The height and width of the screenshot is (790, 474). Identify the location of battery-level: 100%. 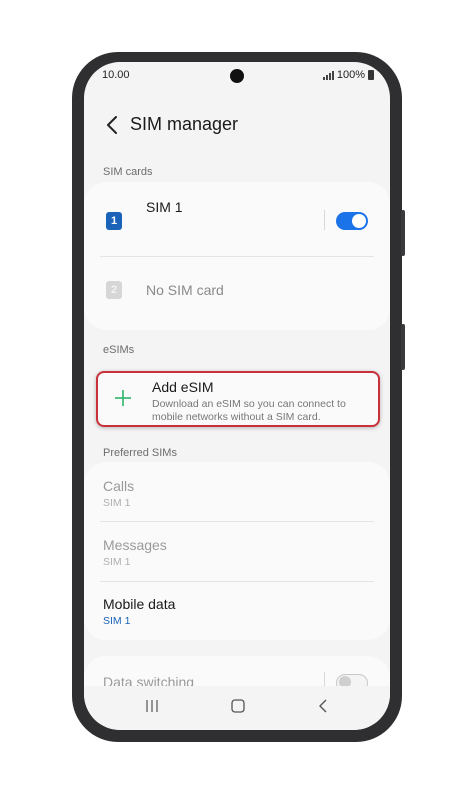
(350, 75).